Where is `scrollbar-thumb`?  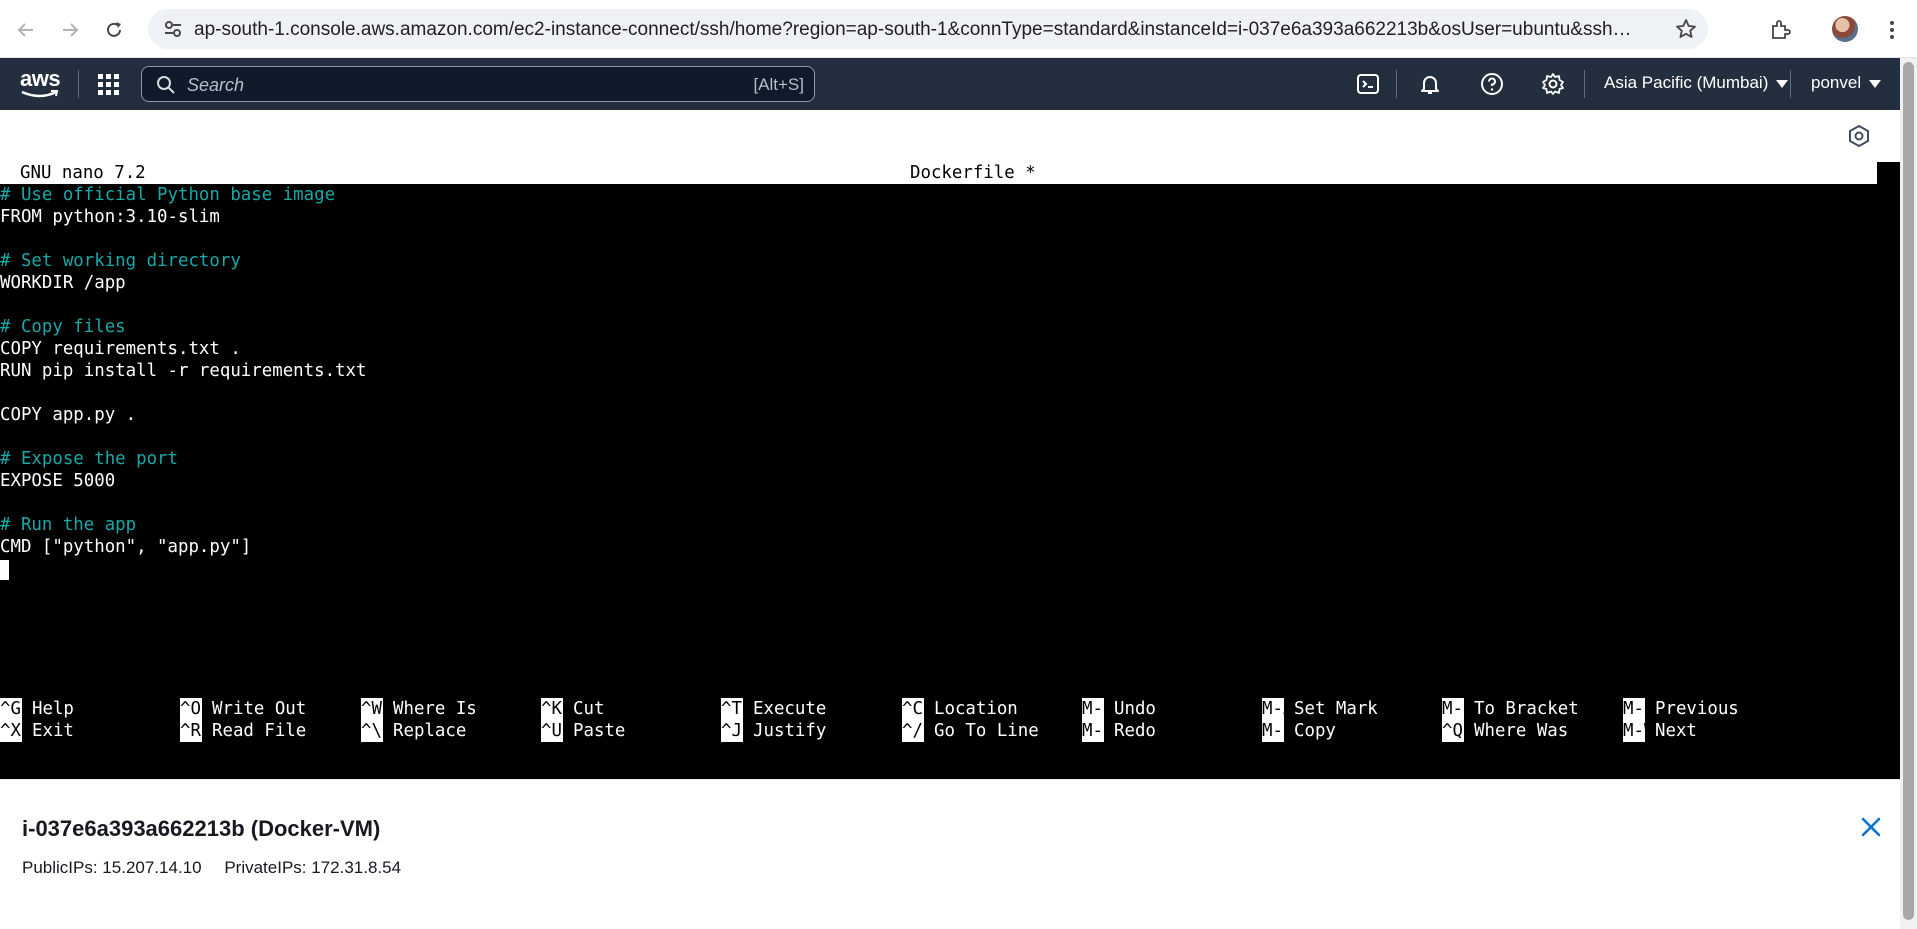 scrollbar-thumb is located at coordinates (1908, 491).